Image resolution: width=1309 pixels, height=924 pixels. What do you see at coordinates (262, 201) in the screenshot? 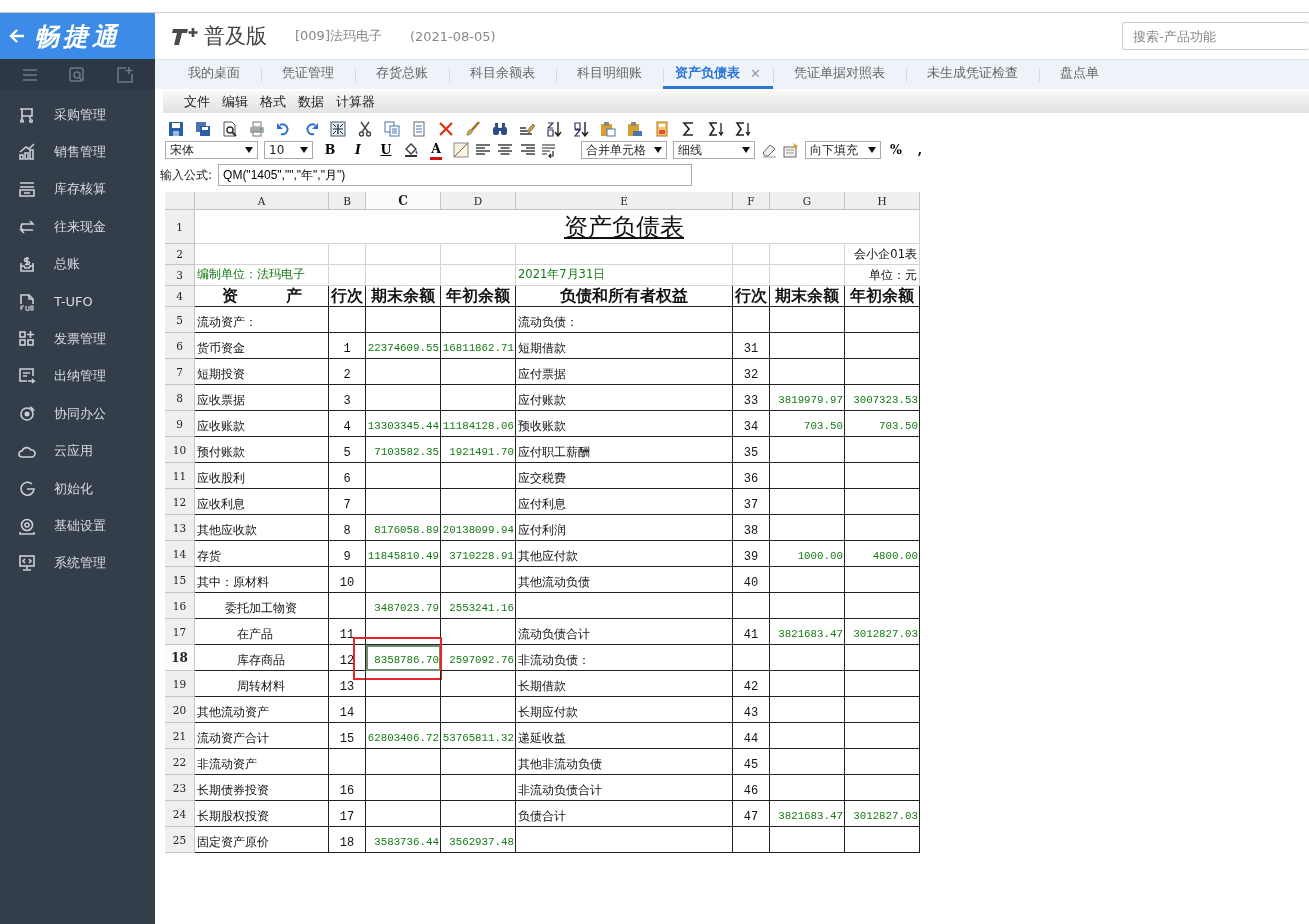
I see `column-header: A` at bounding box center [262, 201].